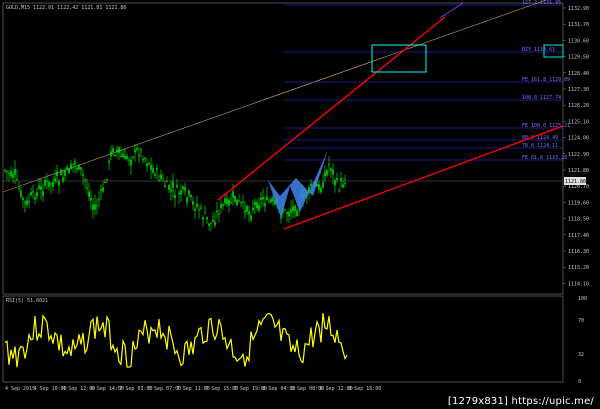 The image size is (600, 409). Describe the element at coordinates (544, 158) in the screenshot. I see `fib-level-label: FE 61.8 1123.28` at that location.